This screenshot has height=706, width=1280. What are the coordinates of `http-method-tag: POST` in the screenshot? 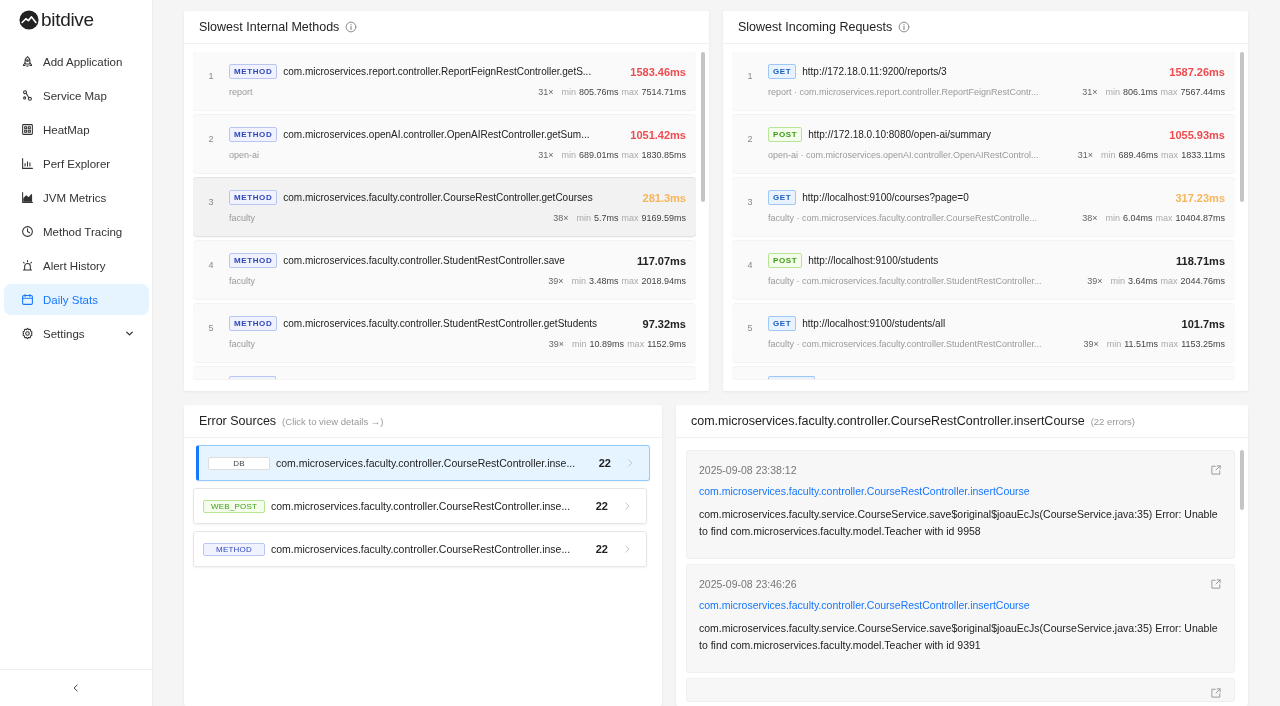 It's located at (785, 134).